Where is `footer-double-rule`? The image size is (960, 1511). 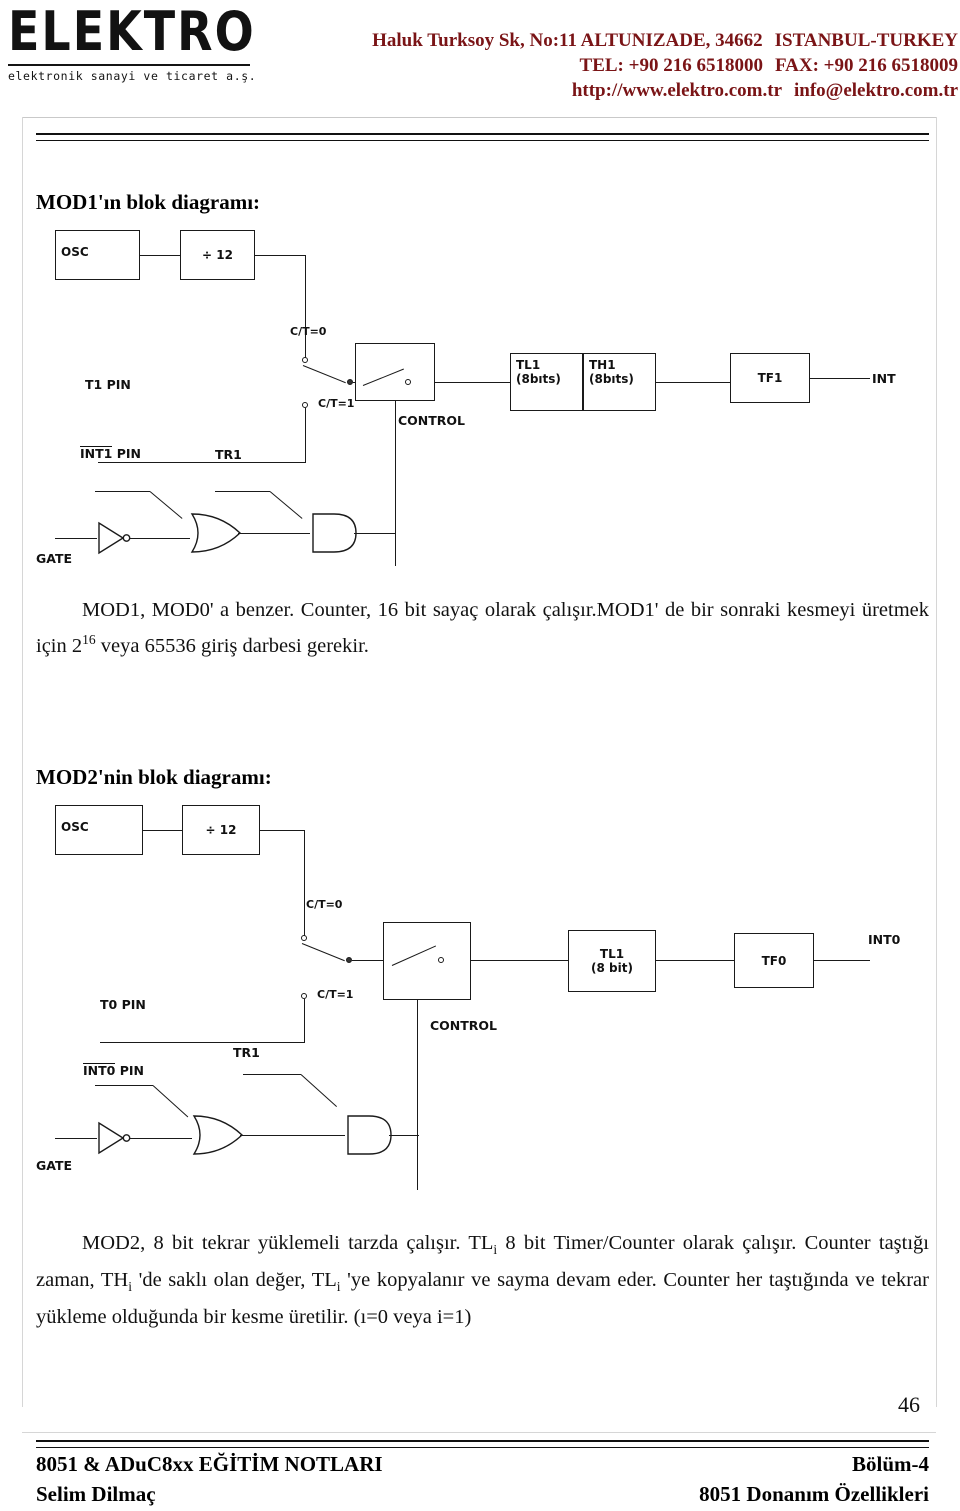 footer-double-rule is located at coordinates (482, 1444).